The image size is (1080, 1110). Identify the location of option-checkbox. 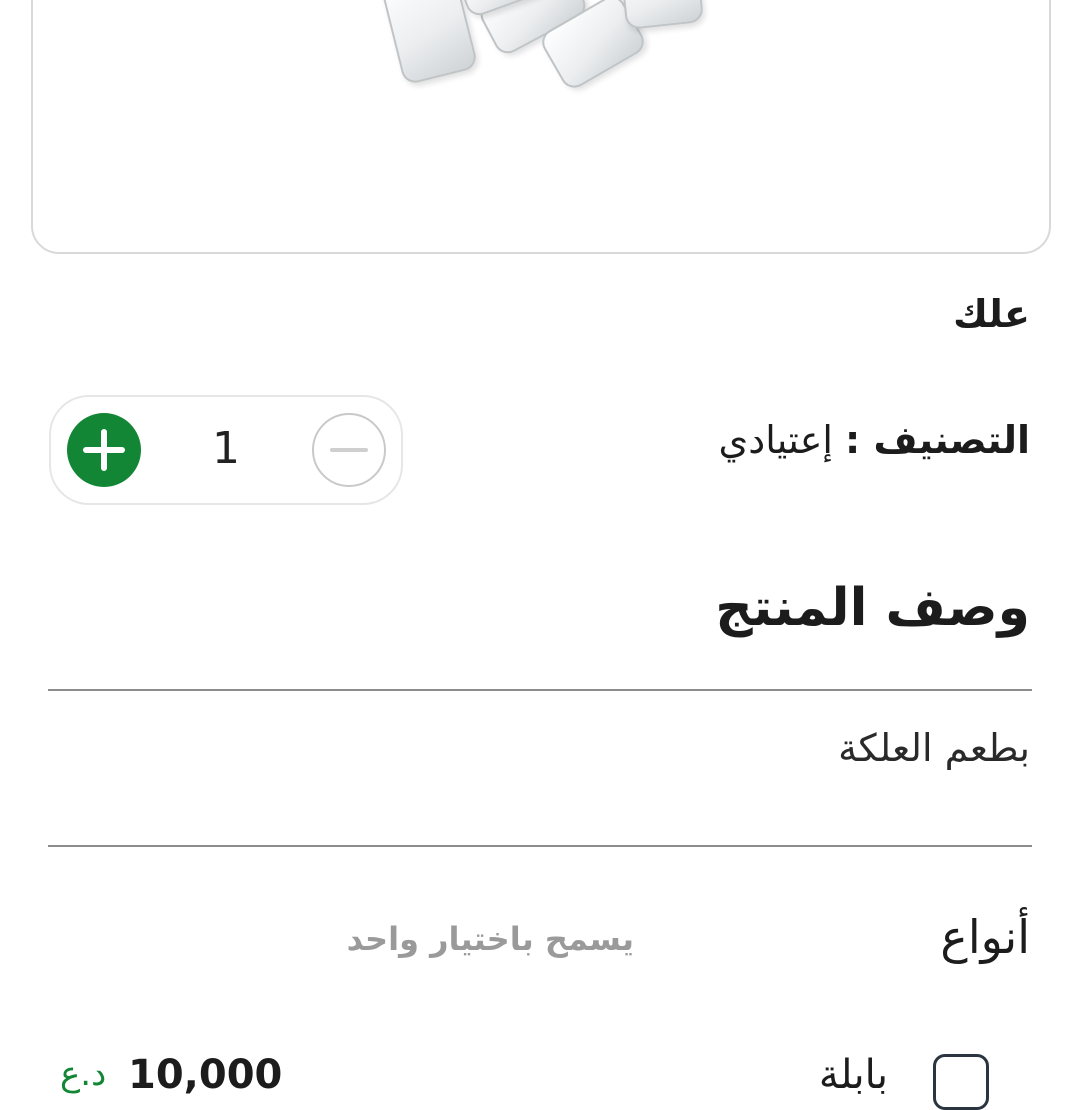
(961, 1082).